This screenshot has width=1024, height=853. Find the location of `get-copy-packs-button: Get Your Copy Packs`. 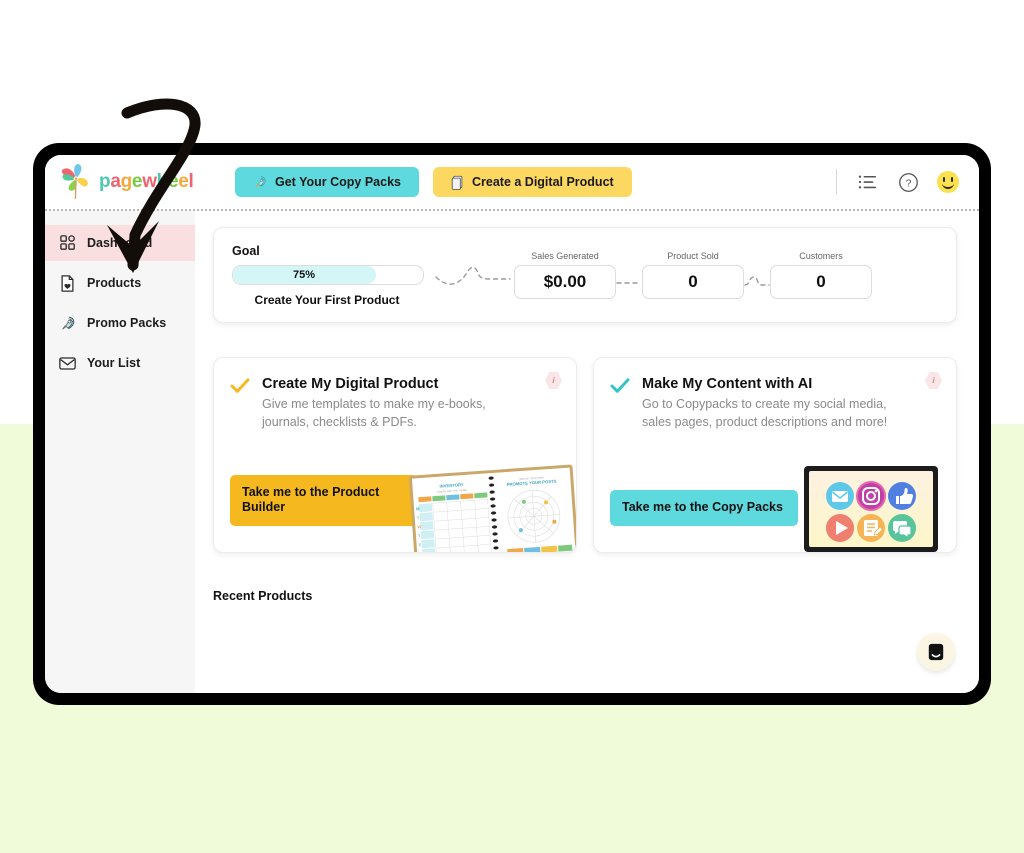

get-copy-packs-button: Get Your Copy Packs is located at coordinates (327, 182).